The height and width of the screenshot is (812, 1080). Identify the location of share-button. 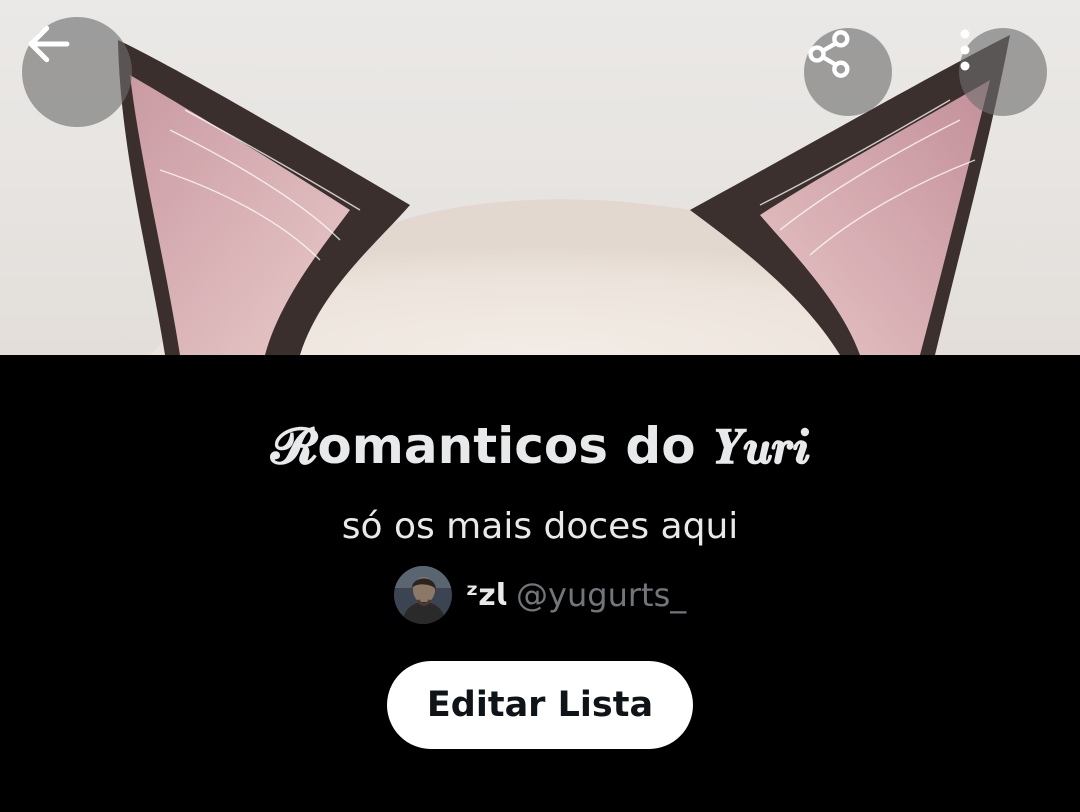
(848, 72).